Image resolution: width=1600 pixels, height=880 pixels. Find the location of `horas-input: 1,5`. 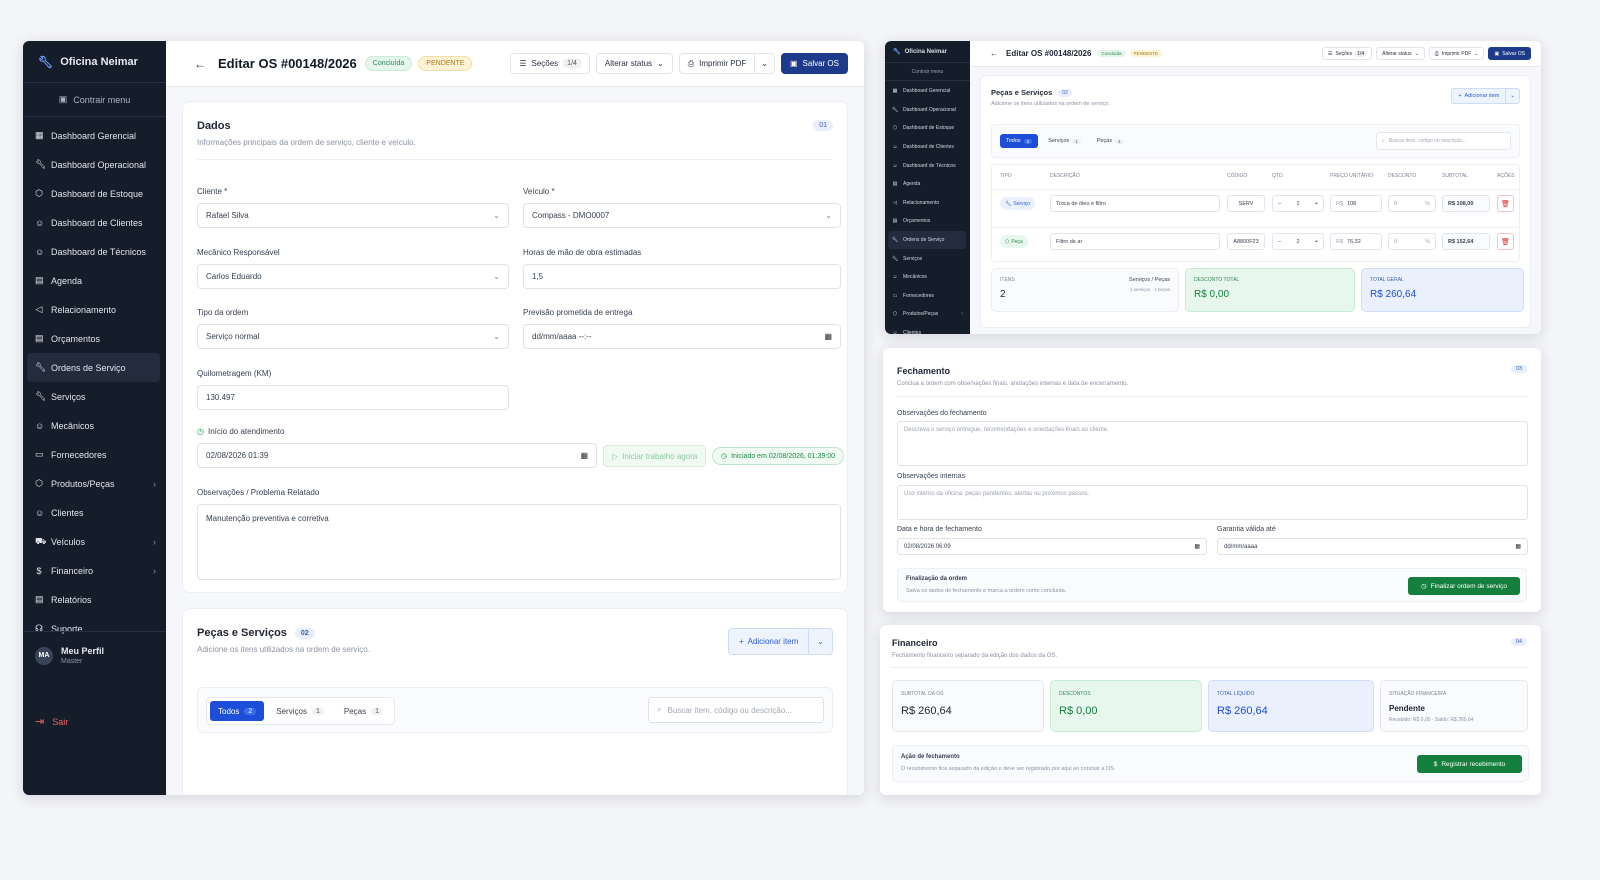

horas-input: 1,5 is located at coordinates (682, 276).